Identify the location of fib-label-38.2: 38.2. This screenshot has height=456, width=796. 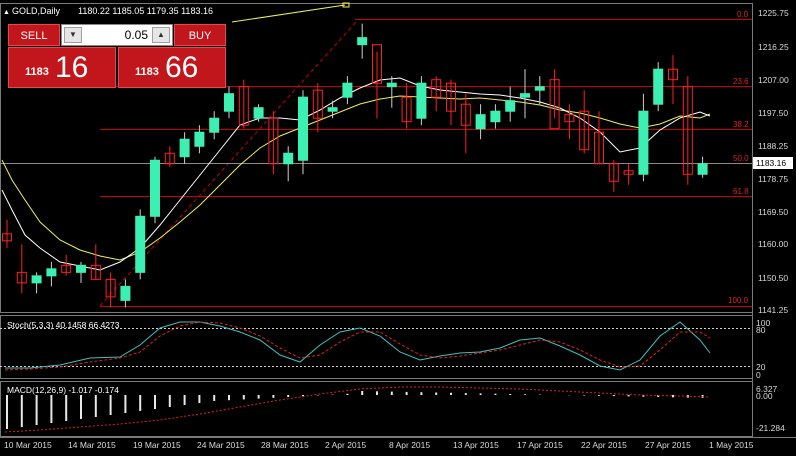
(741, 124).